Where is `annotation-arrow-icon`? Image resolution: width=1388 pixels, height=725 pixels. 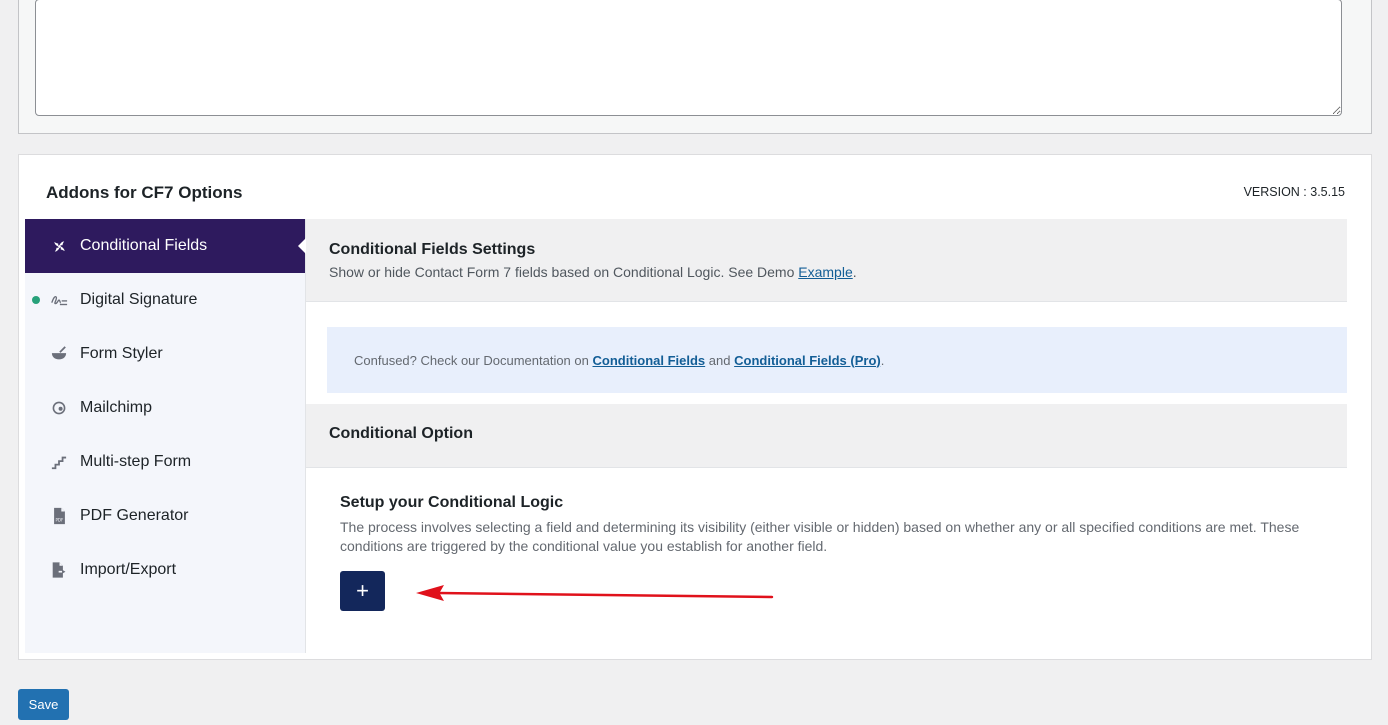 annotation-arrow-icon is located at coordinates (595, 593).